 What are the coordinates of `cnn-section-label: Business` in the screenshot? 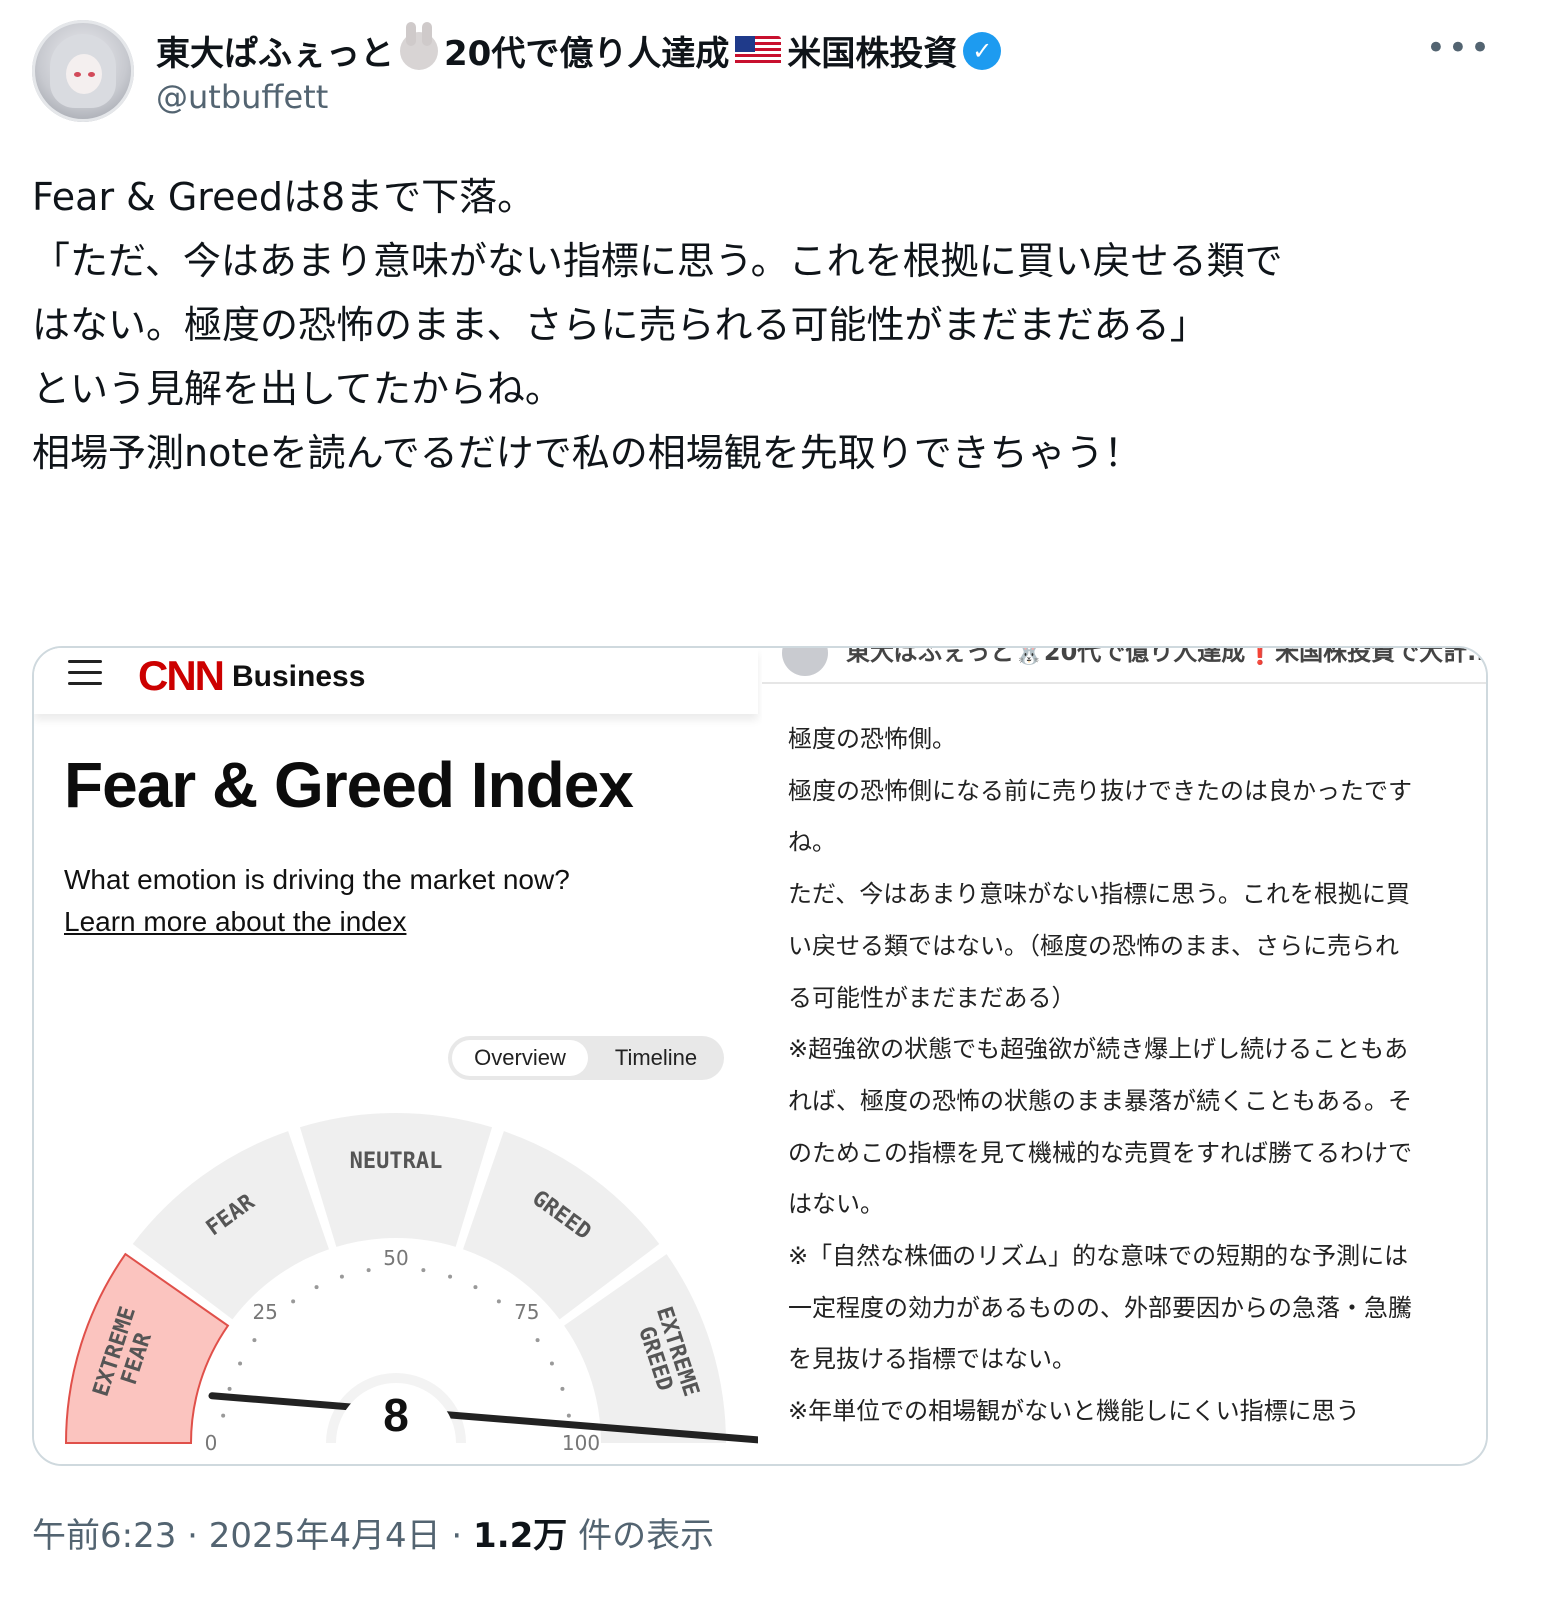 It's located at (299, 676).